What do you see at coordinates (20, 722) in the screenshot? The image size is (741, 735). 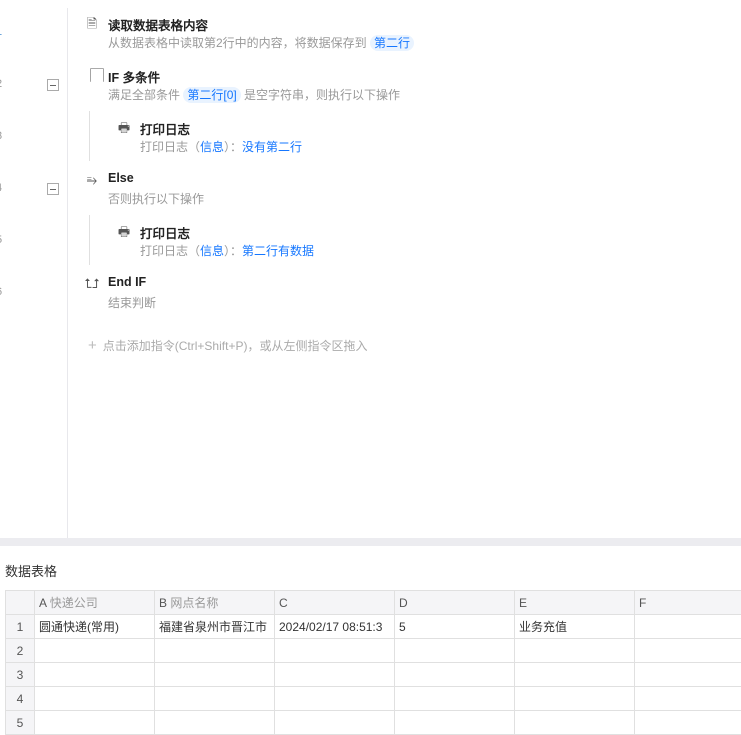 I see `row-header: 5` at bounding box center [20, 722].